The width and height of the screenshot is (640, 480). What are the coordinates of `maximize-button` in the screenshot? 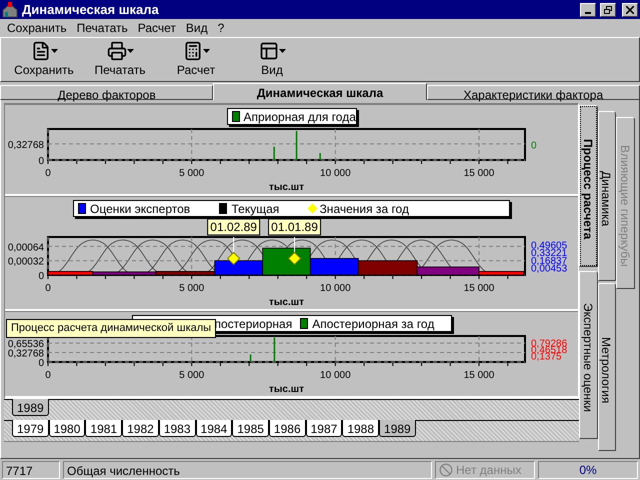 It's located at (608, 9).